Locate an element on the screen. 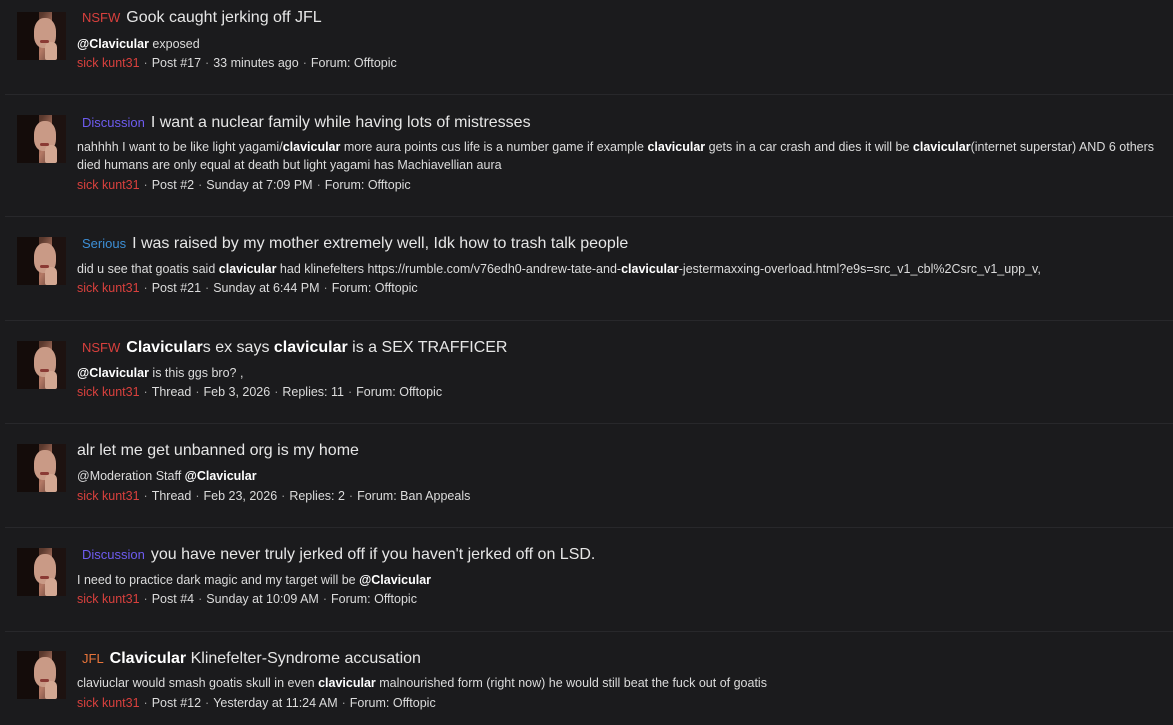 The image size is (1173, 725). meta-item: Sunday at 10:09 AM is located at coordinates (262, 599).